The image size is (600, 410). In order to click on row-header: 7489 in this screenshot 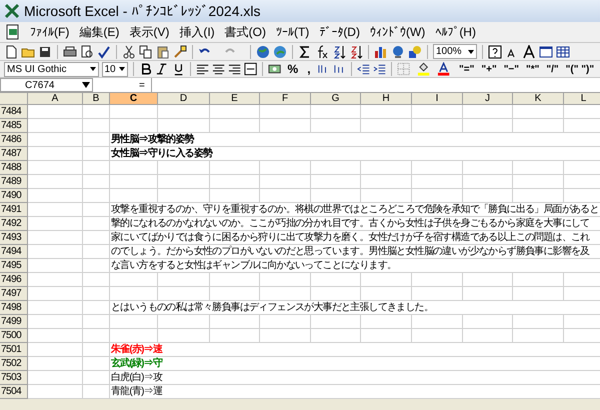, I will do `click(14, 182)`.